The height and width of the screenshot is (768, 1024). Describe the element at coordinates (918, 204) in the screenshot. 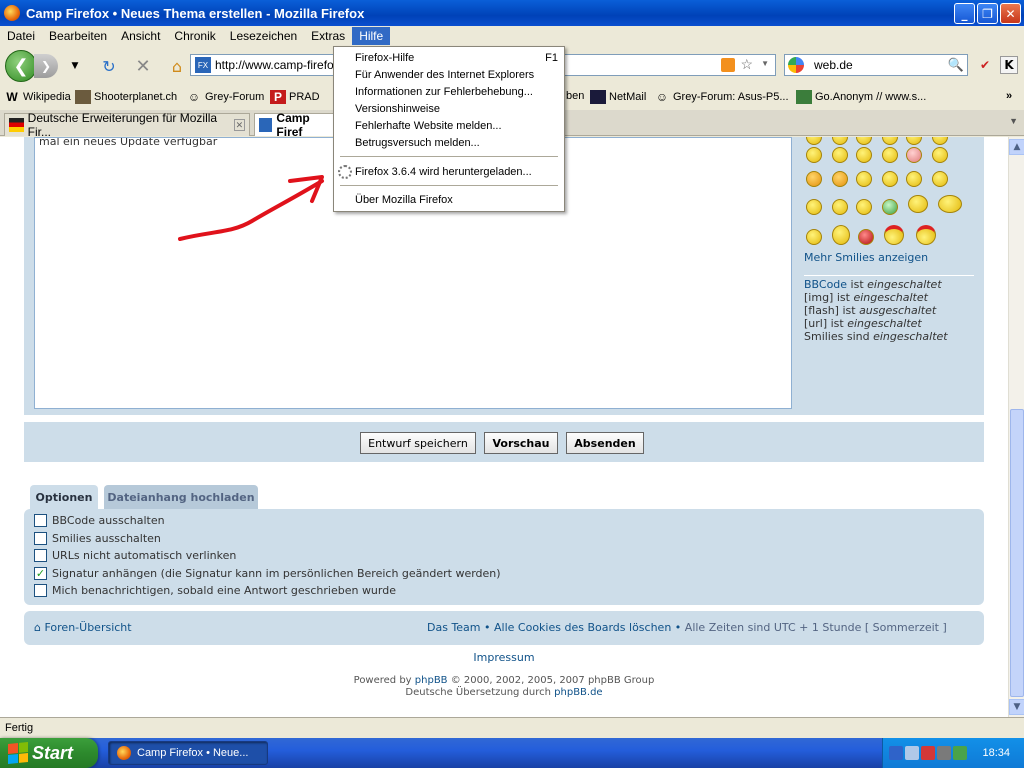

I see `question-cloud-smiley-icon` at that location.